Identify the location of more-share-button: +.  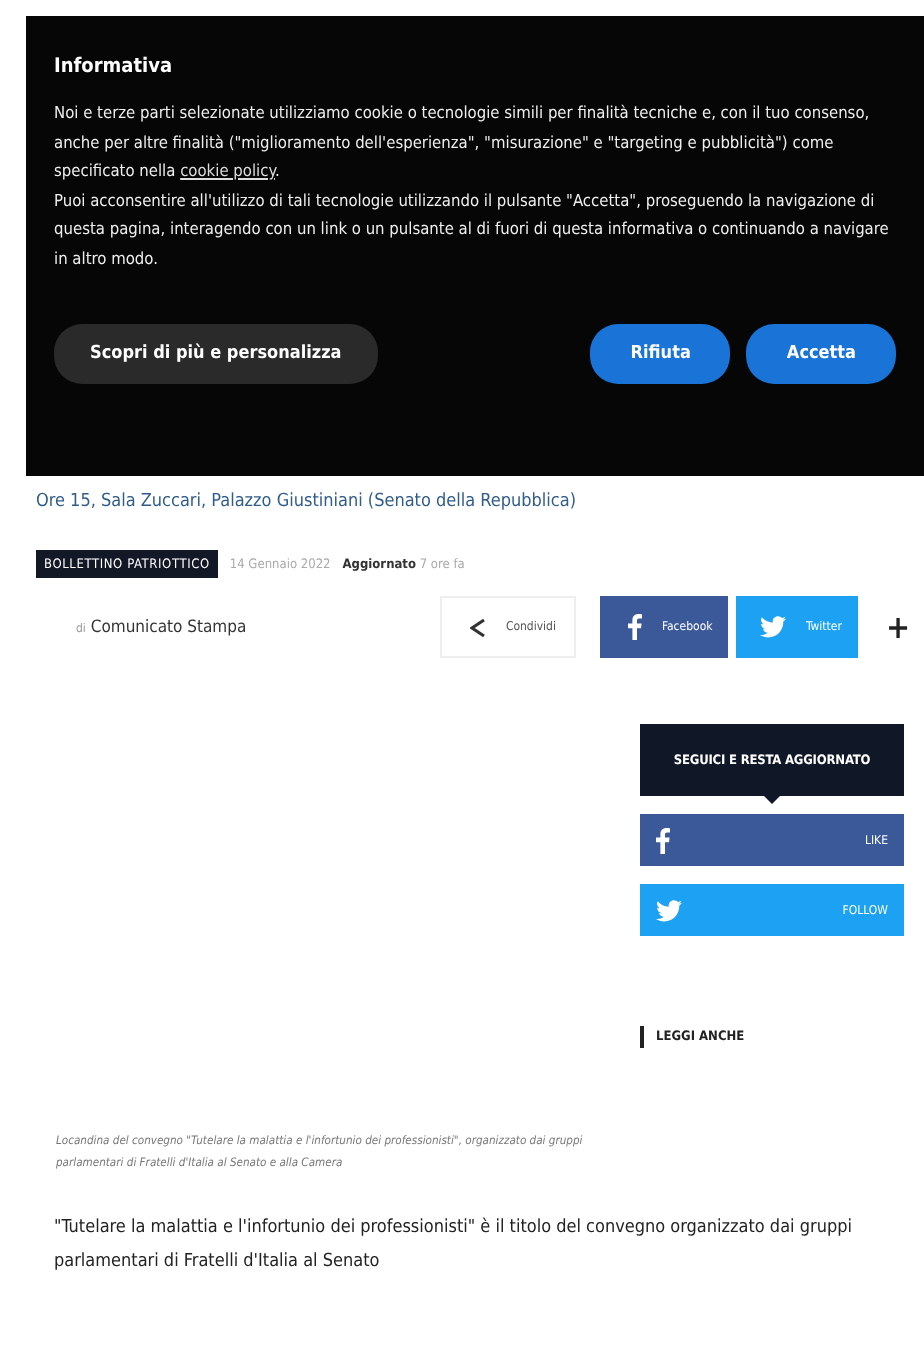
(897, 627).